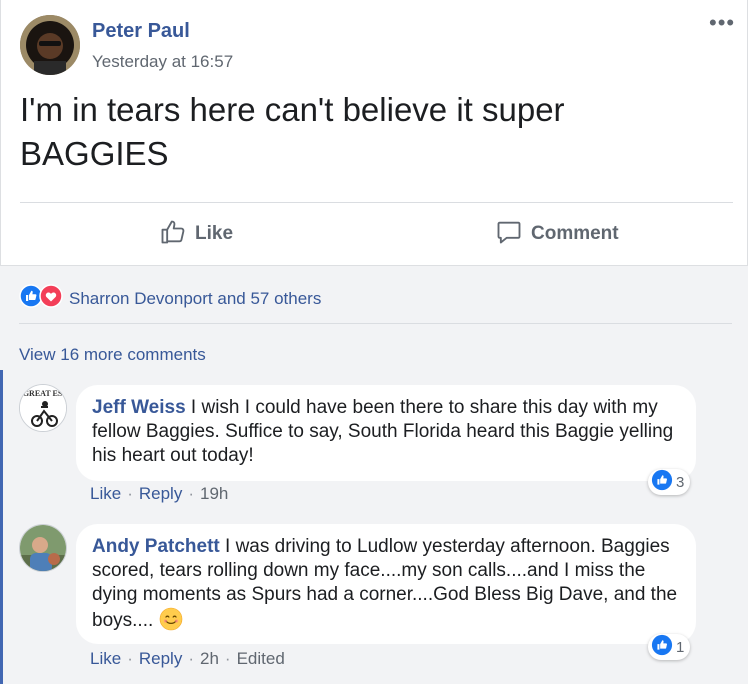 Image resolution: width=748 pixels, height=684 pixels. Describe the element at coordinates (173, 234) in the screenshot. I see `thumbs-up-icon` at that location.